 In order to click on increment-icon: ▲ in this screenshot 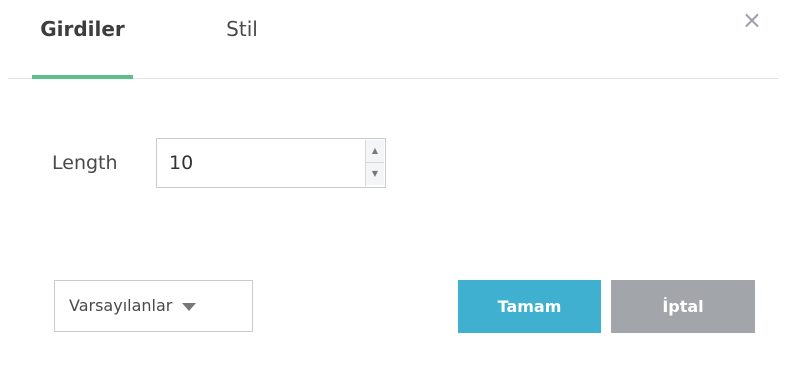, I will do `click(375, 151)`.